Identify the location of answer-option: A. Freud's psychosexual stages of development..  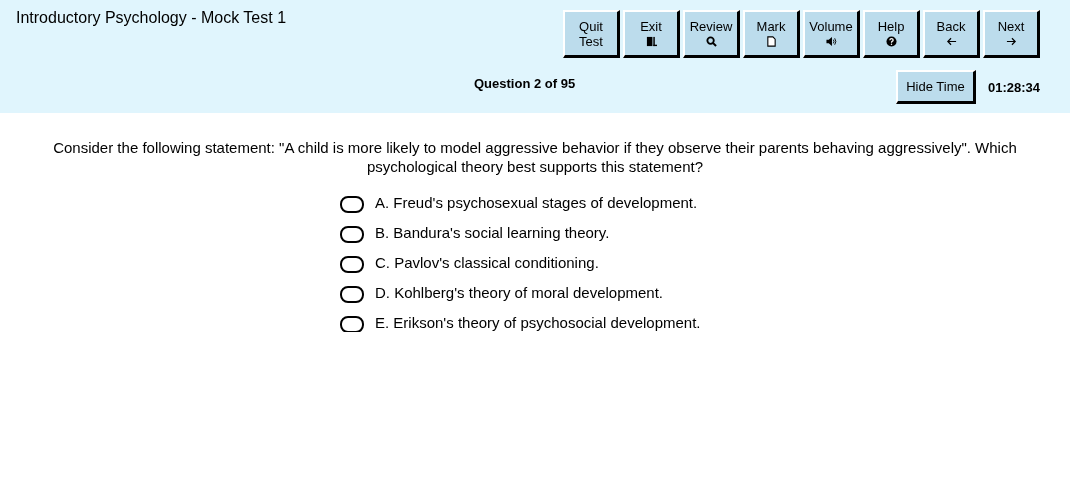
(536, 202).